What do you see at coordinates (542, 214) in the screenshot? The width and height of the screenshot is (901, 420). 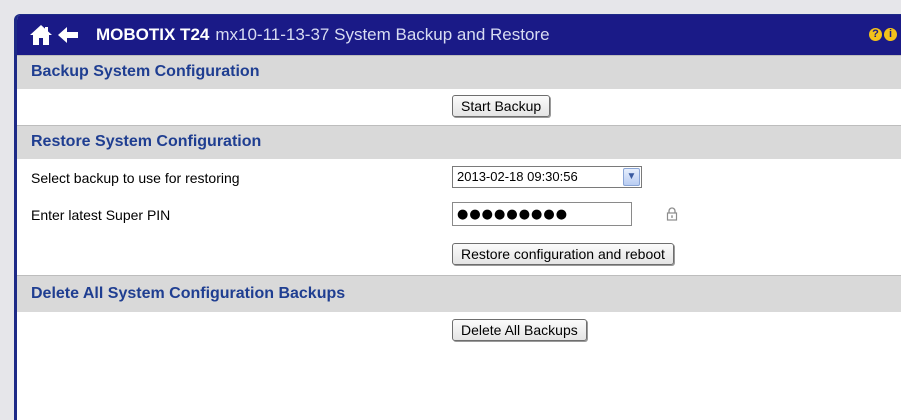 I see `super-pin-field` at bounding box center [542, 214].